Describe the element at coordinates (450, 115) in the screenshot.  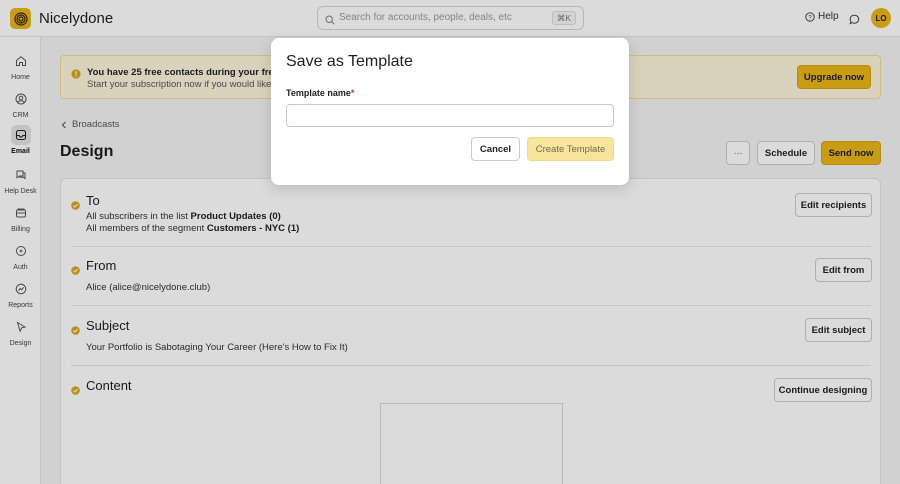
I see `template-name-input` at that location.